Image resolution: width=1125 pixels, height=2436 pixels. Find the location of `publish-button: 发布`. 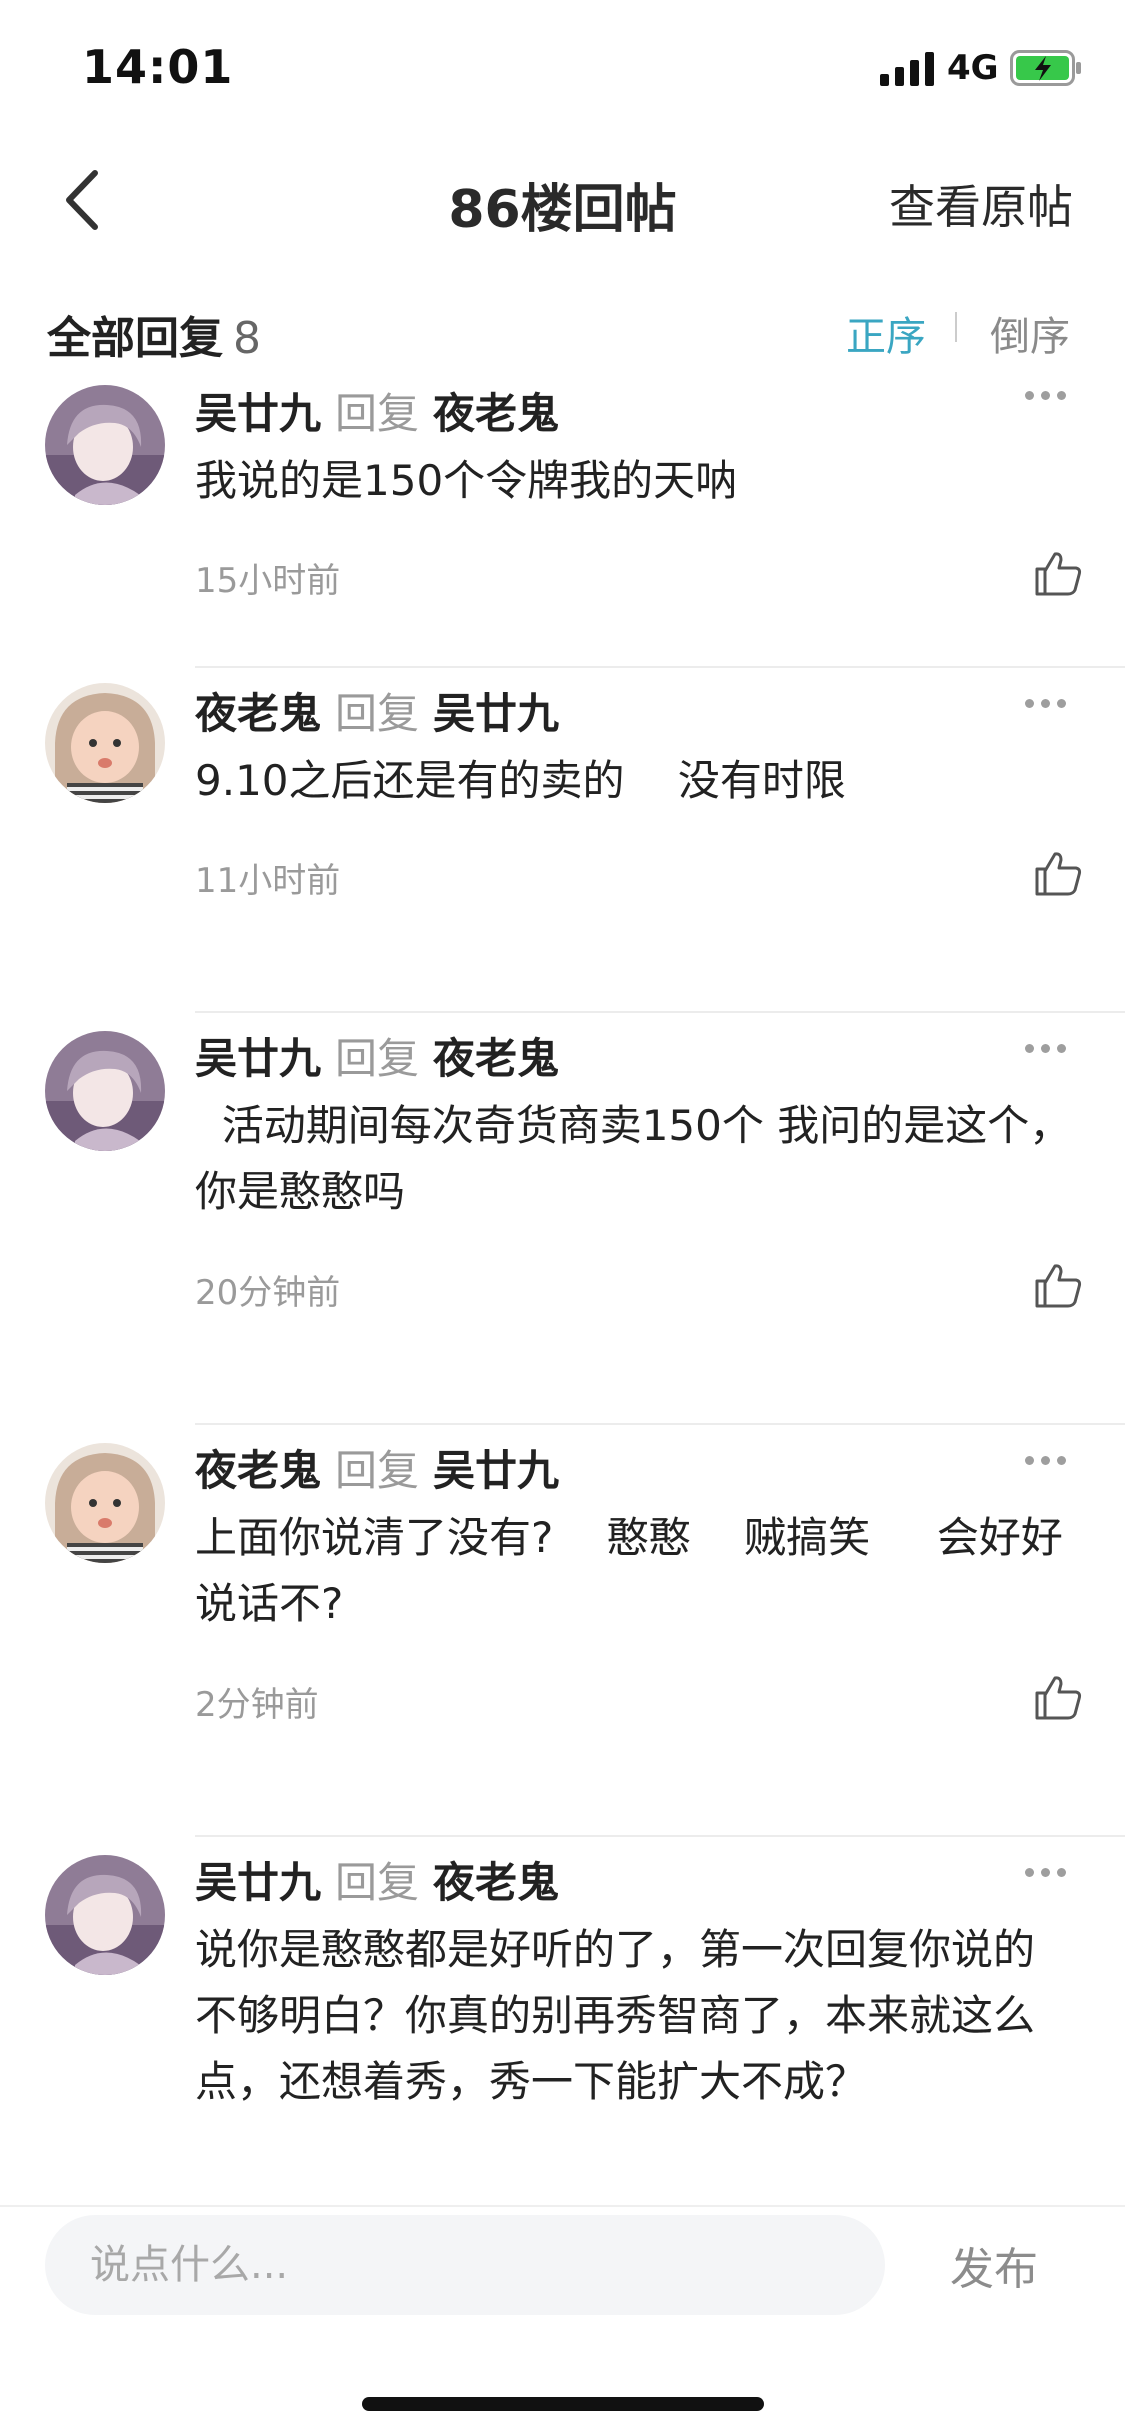

publish-button: 发布 is located at coordinates (994, 2265).